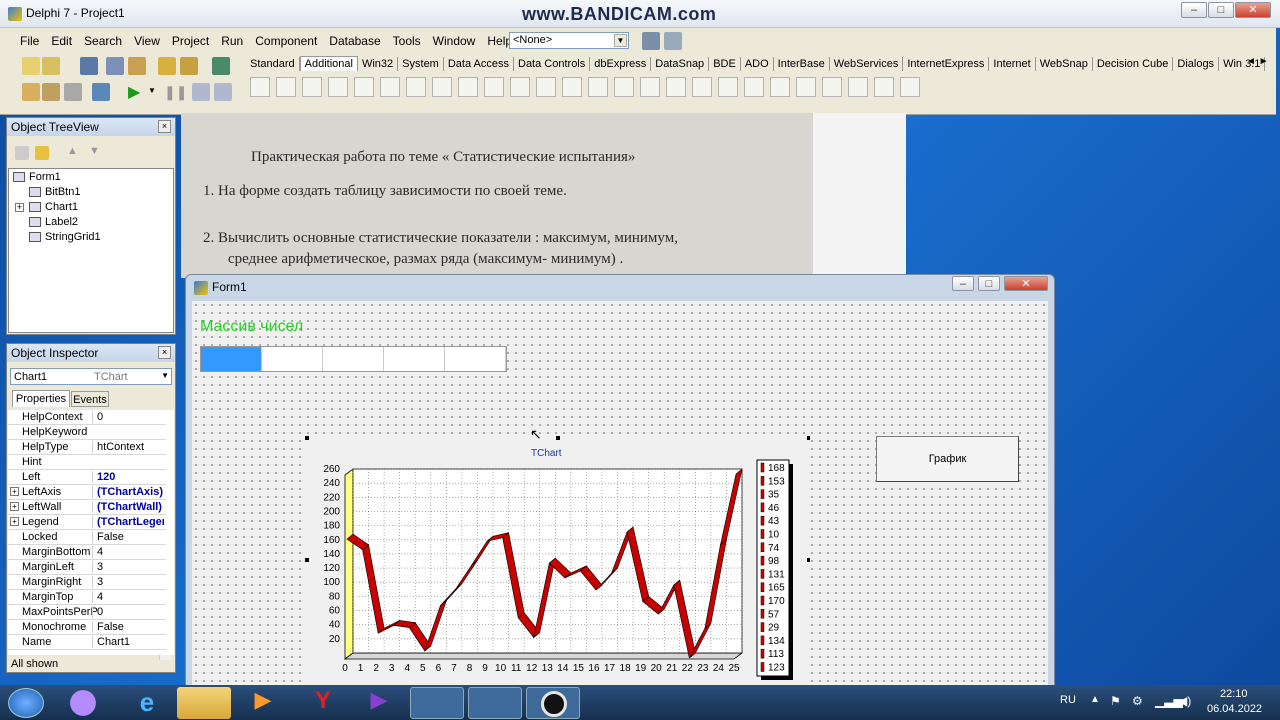  I want to click on standardcolormap-icon, so click(858, 87).